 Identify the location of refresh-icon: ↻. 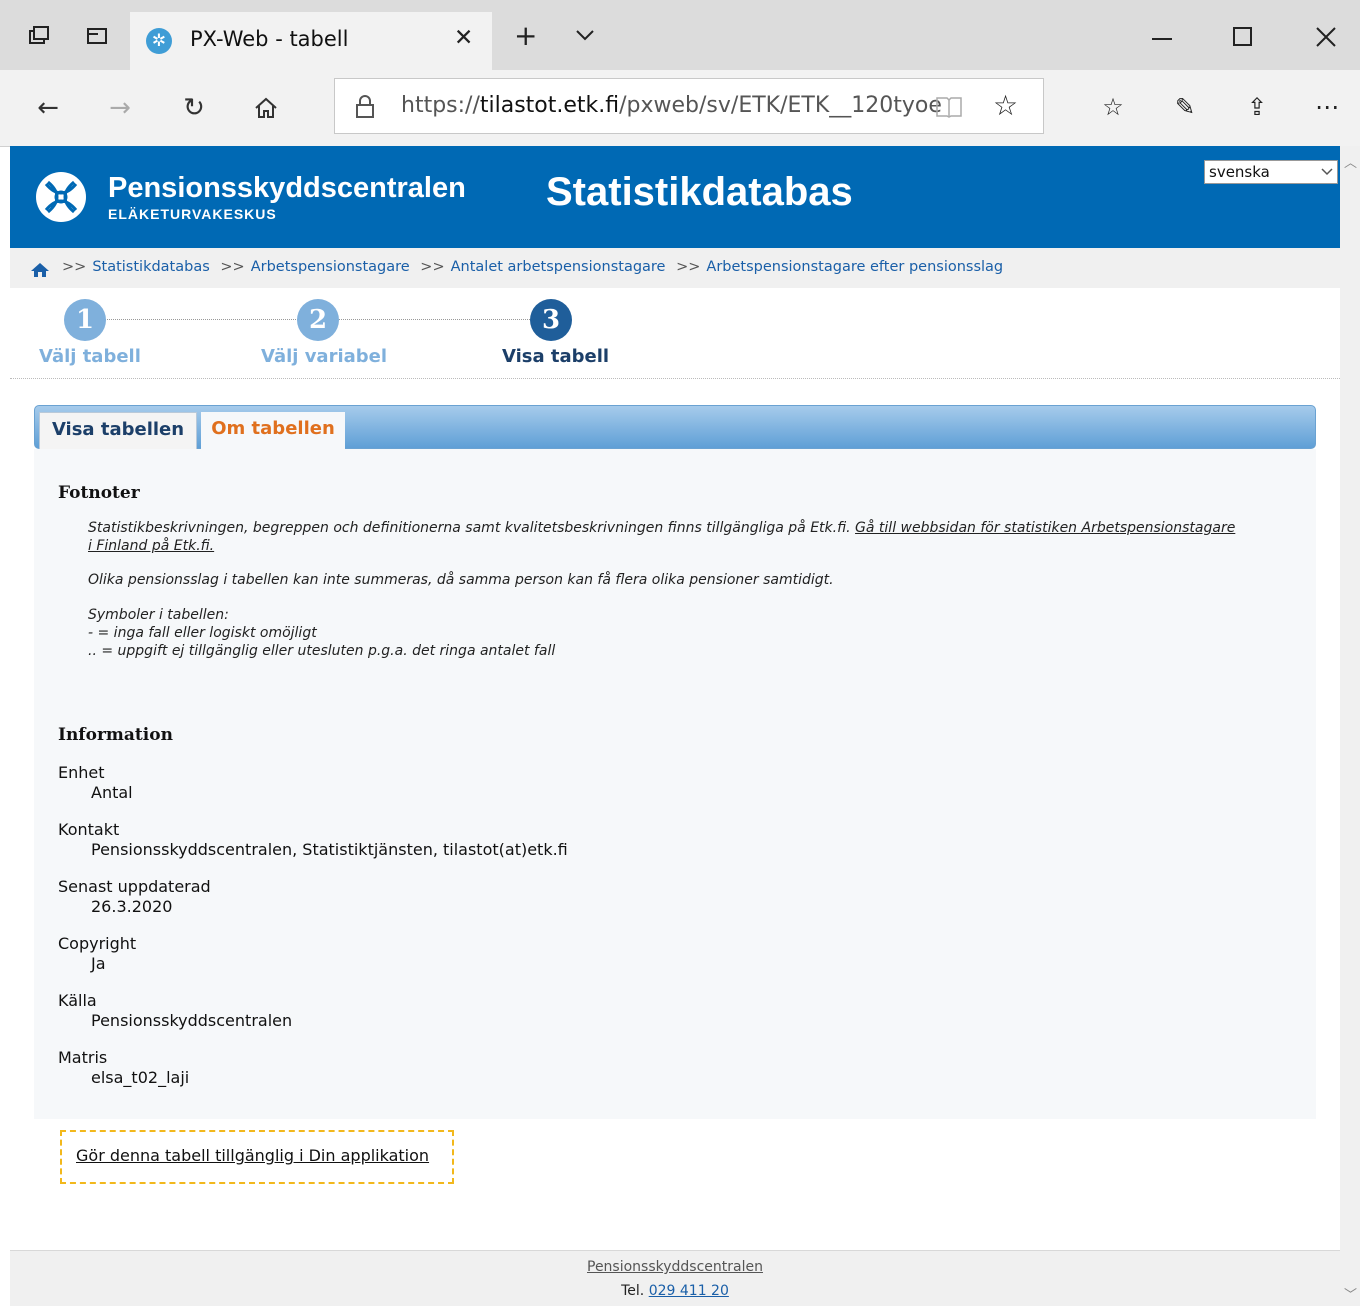
(194, 108).